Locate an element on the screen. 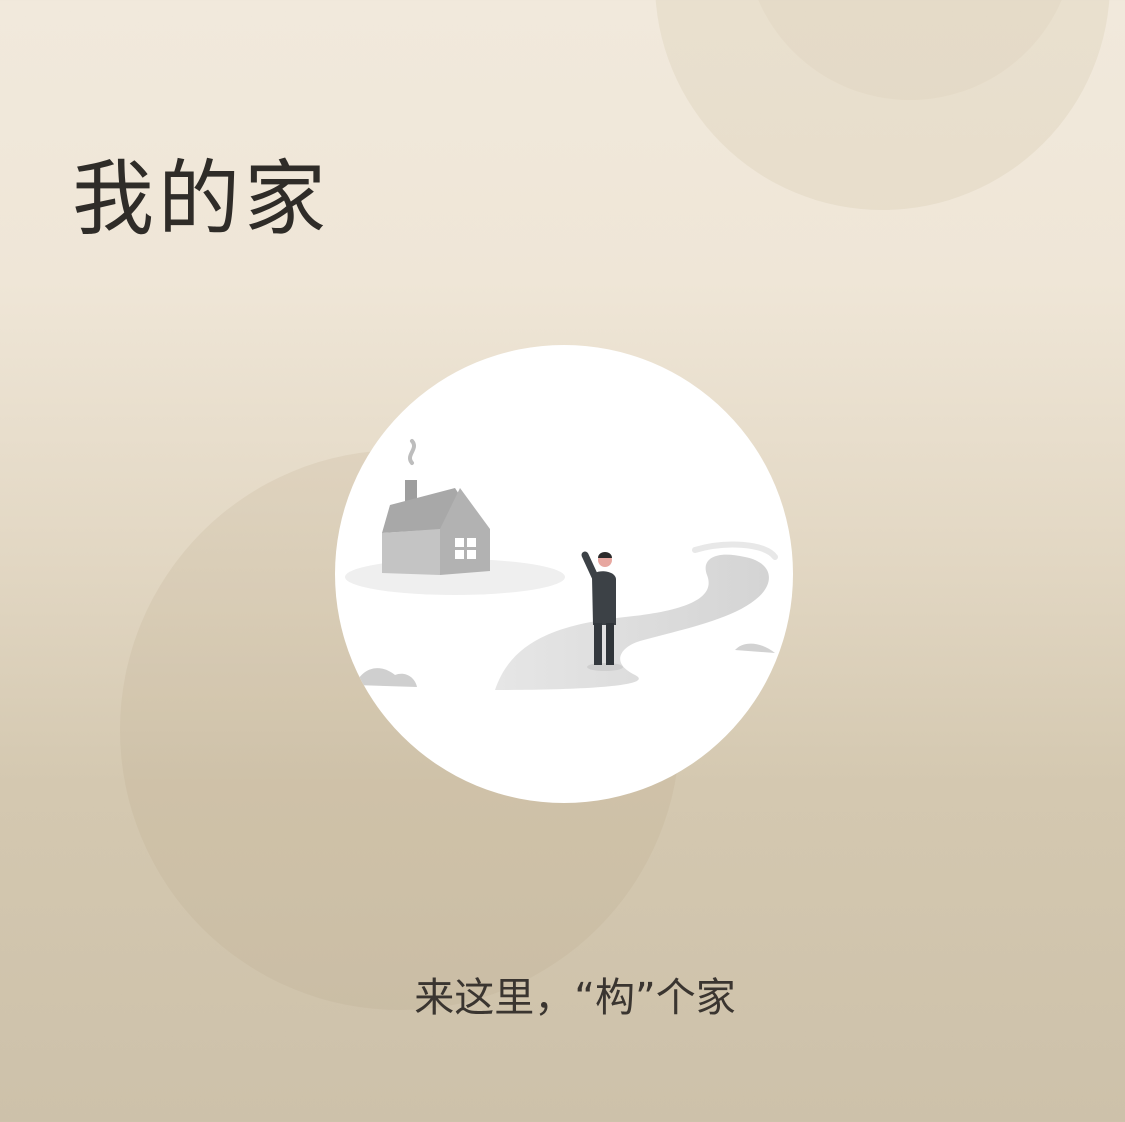 This screenshot has height=1122, width=1125. page-title: 我的家 is located at coordinates (201, 199).